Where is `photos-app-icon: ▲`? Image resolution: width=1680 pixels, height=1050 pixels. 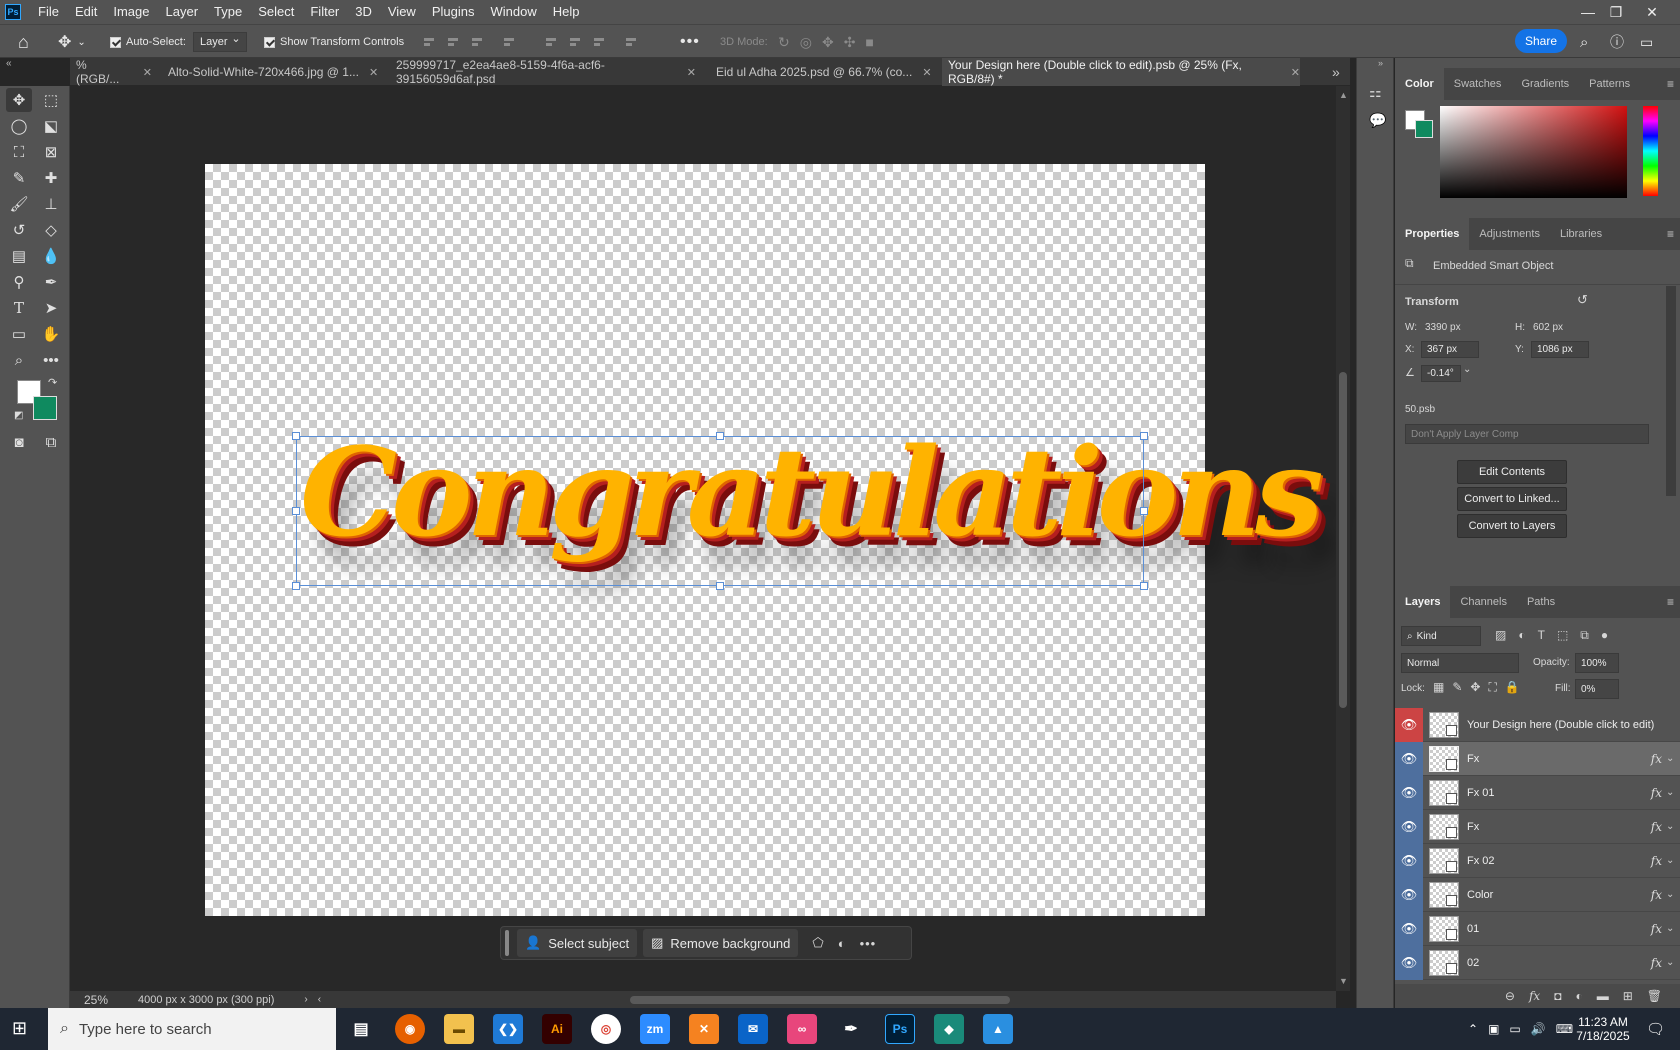
photos-app-icon: ▲ is located at coordinates (998, 1029).